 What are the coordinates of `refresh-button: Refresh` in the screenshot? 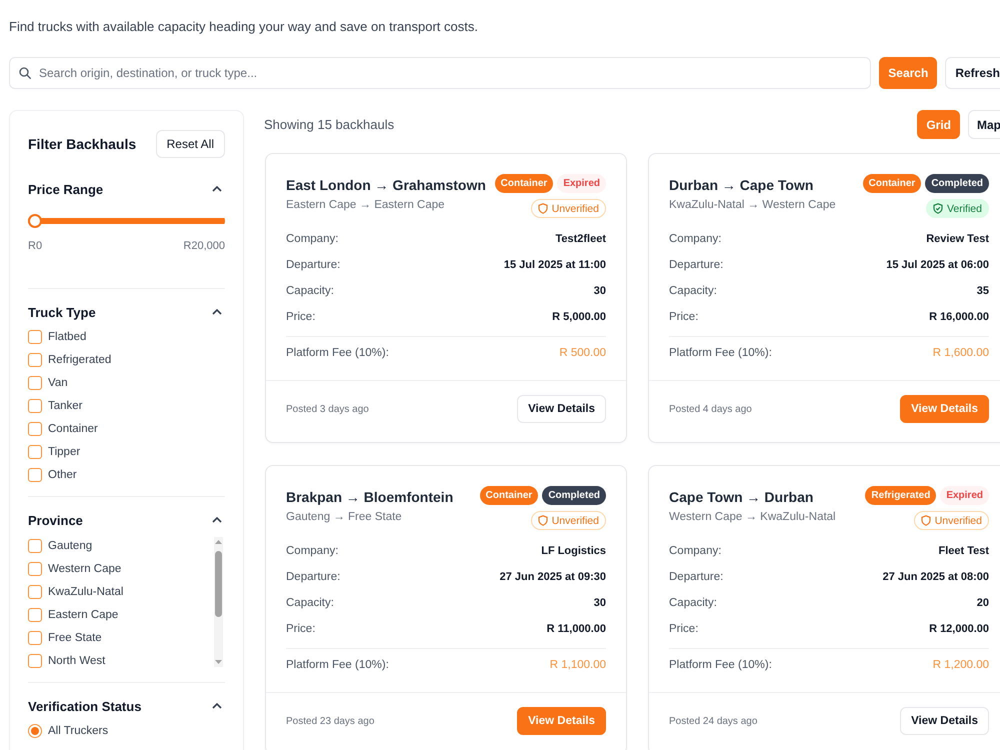 It's located at (972, 73).